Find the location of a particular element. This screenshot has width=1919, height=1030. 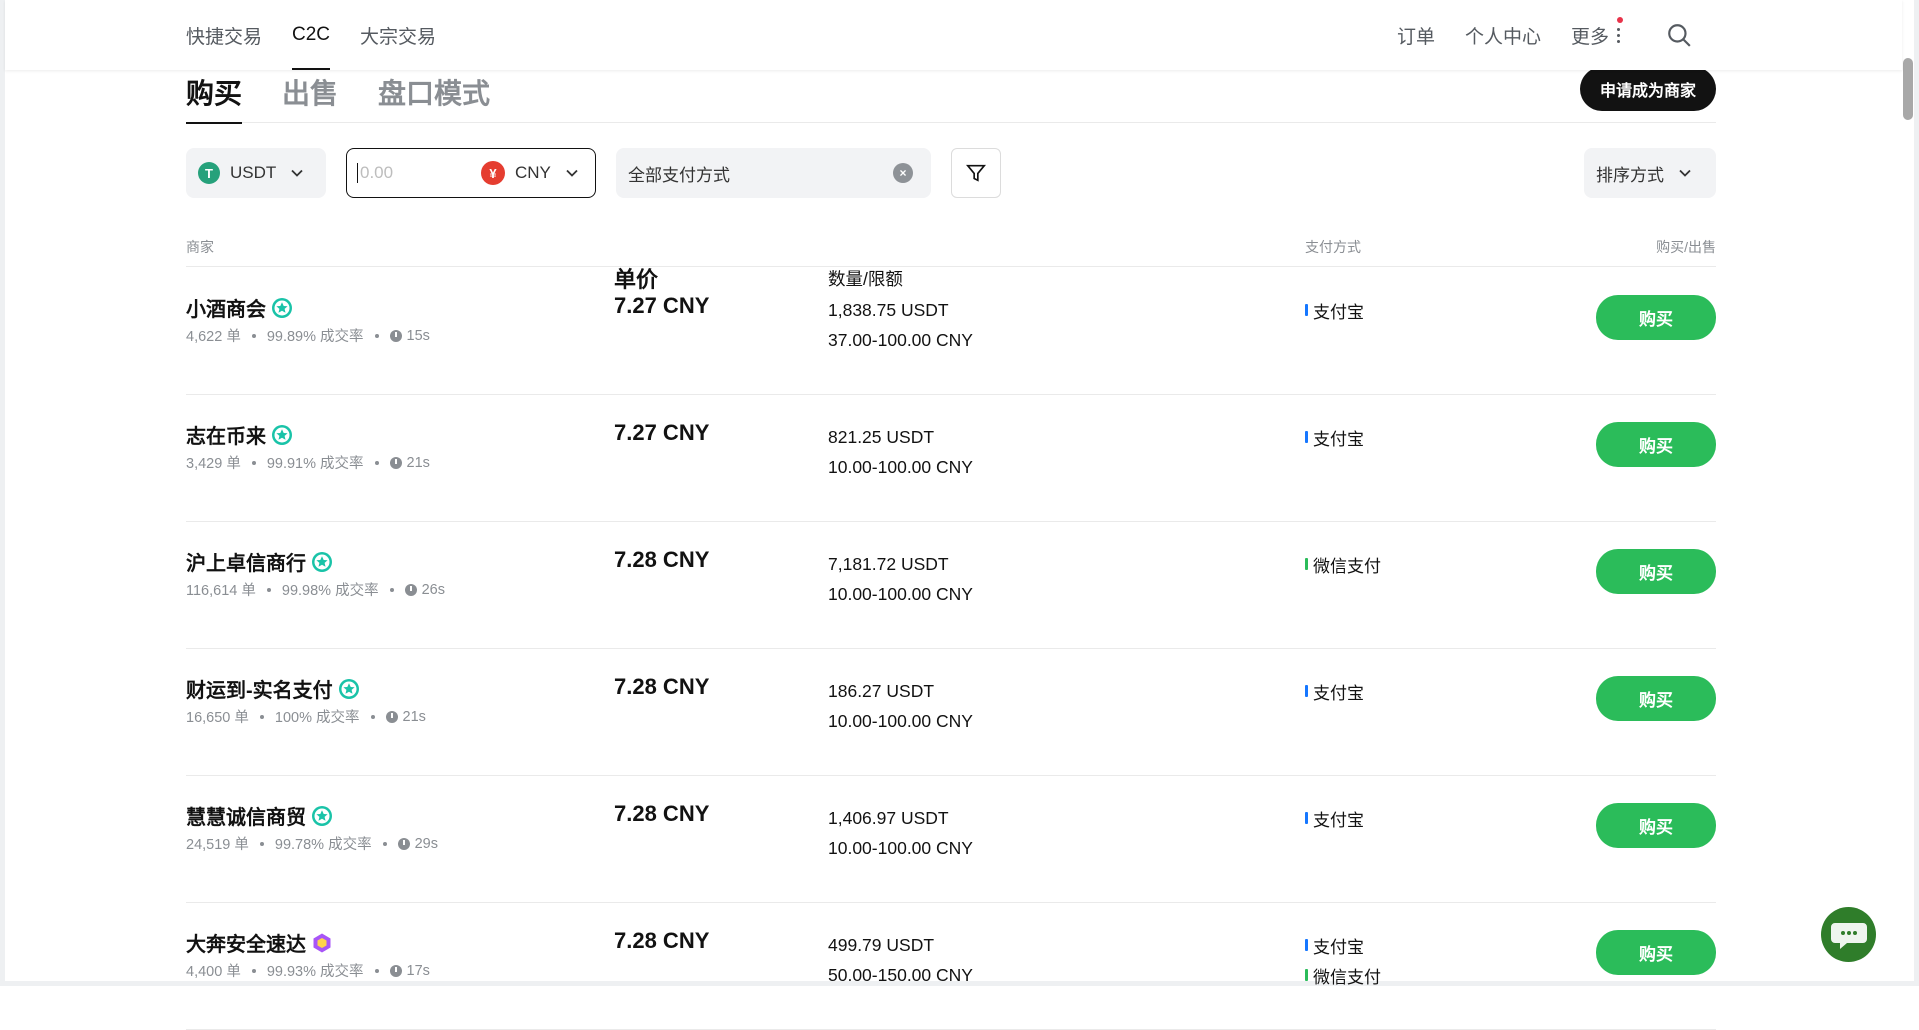

nav-more-label: 更多 is located at coordinates (1589, 37).